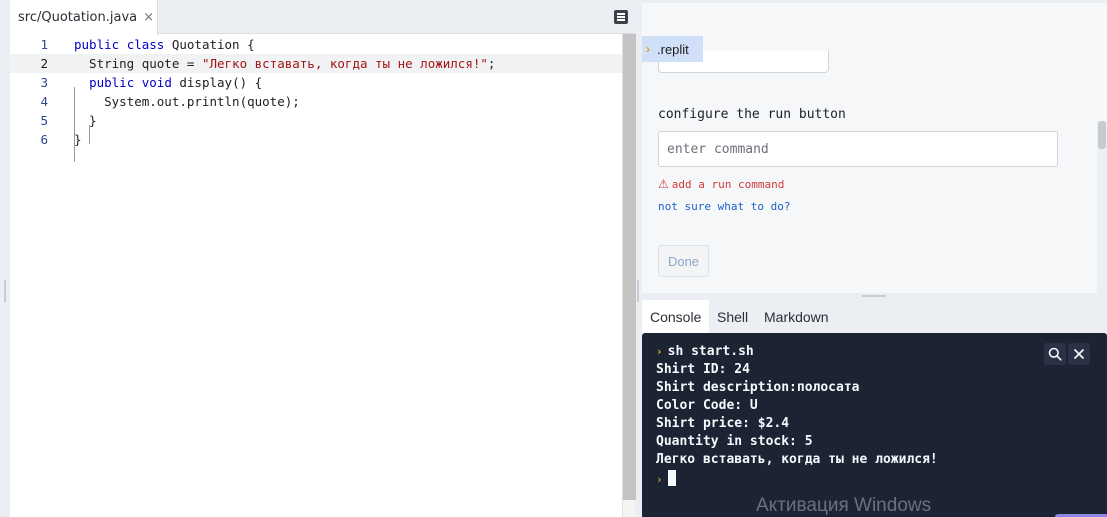 The height and width of the screenshot is (517, 1107). What do you see at coordinates (44, 63) in the screenshot?
I see `line-number: 2` at bounding box center [44, 63].